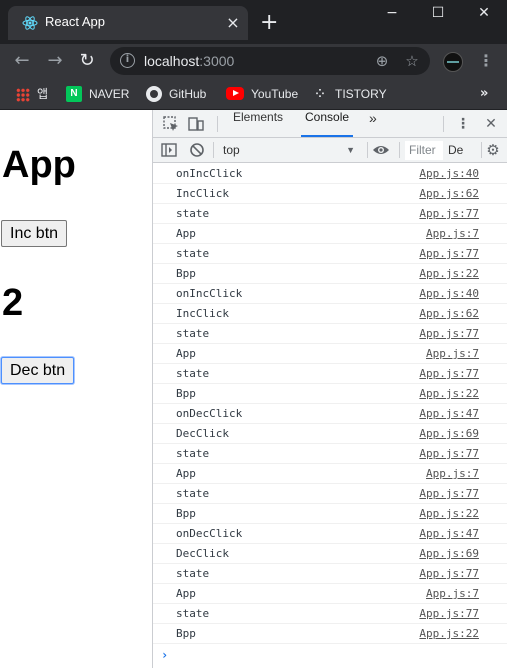 The image size is (507, 668). What do you see at coordinates (484, 94) in the screenshot?
I see `bookmarks-more-icon: »` at bounding box center [484, 94].